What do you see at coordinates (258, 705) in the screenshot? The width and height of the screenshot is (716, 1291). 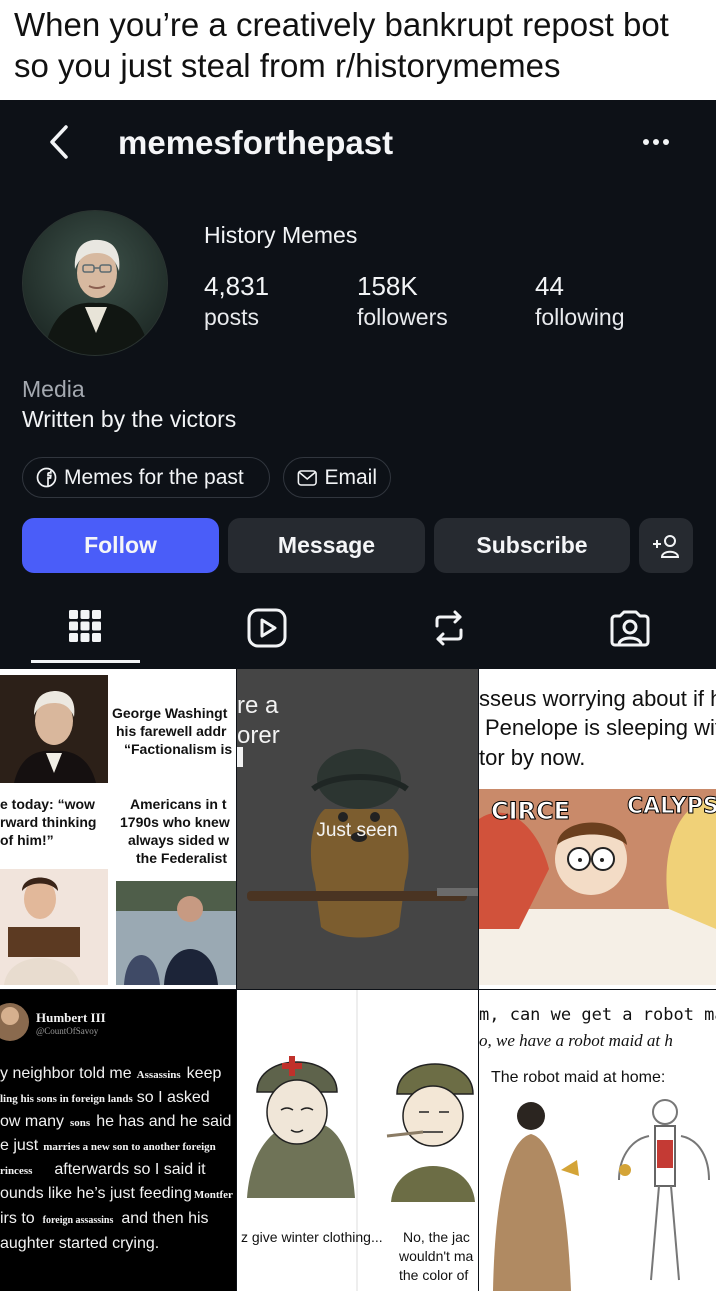 I see `p2-text-1: re a` at bounding box center [258, 705].